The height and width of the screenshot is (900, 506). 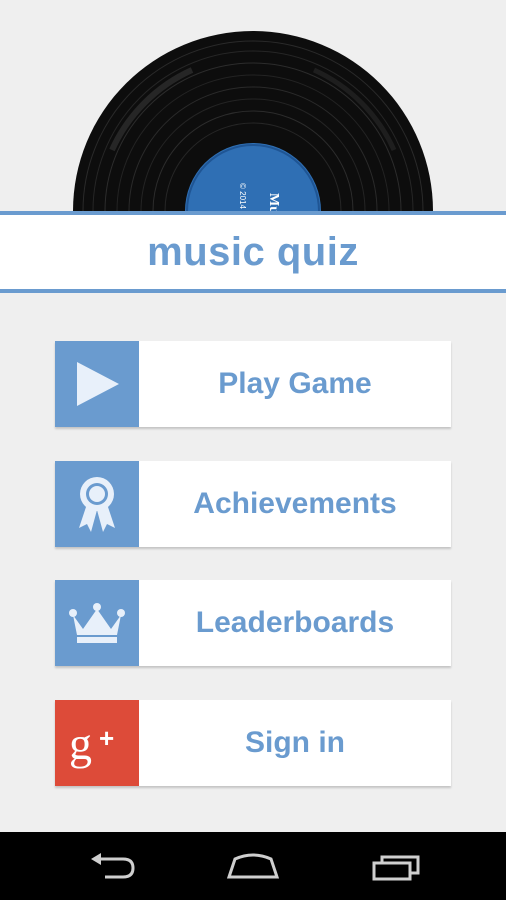 I want to click on achievements-label: Achievements, so click(x=295, y=503).